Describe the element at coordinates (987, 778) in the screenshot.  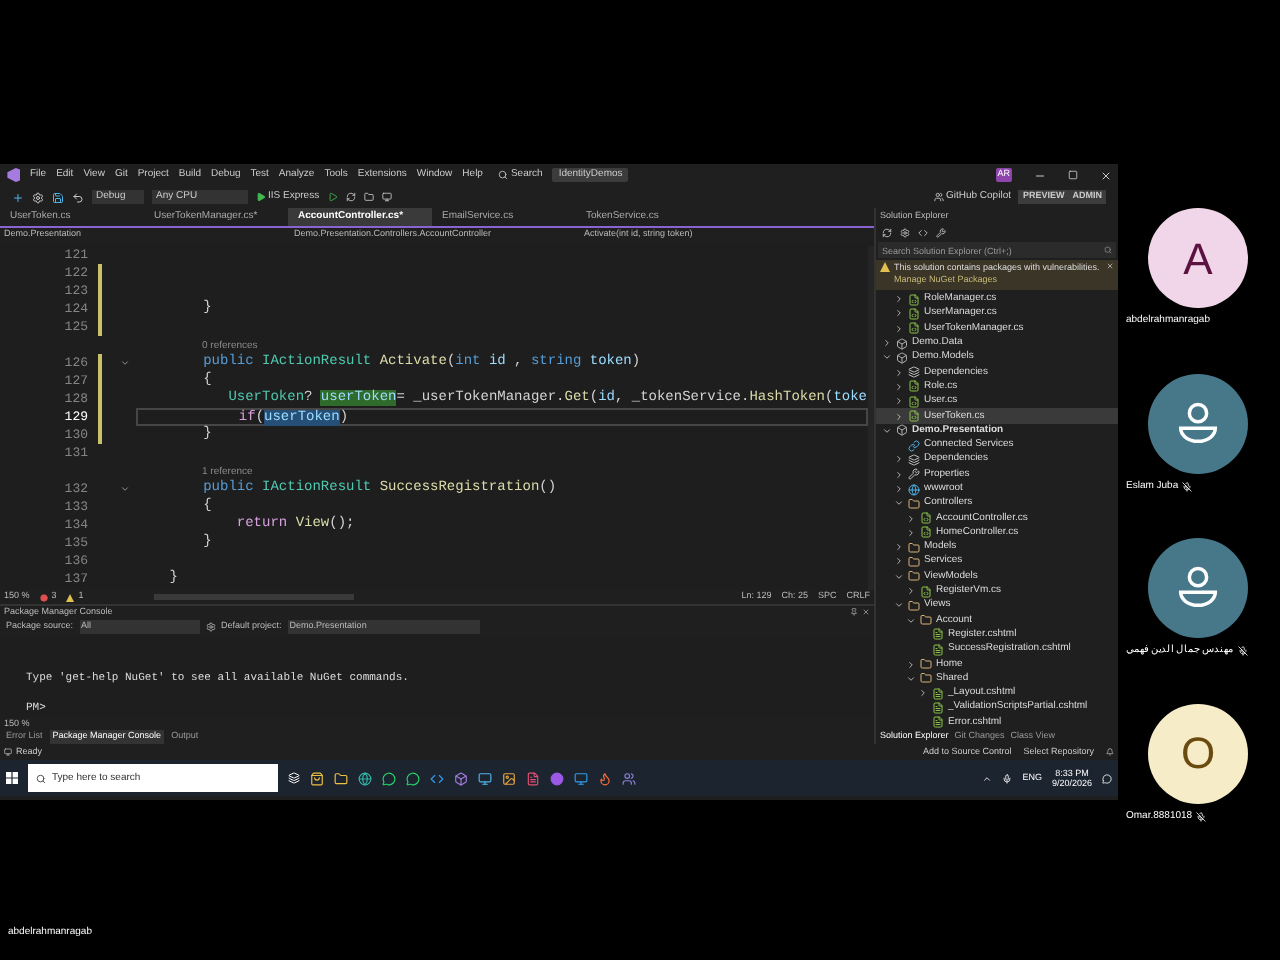
I see `chevron-up-icon` at that location.